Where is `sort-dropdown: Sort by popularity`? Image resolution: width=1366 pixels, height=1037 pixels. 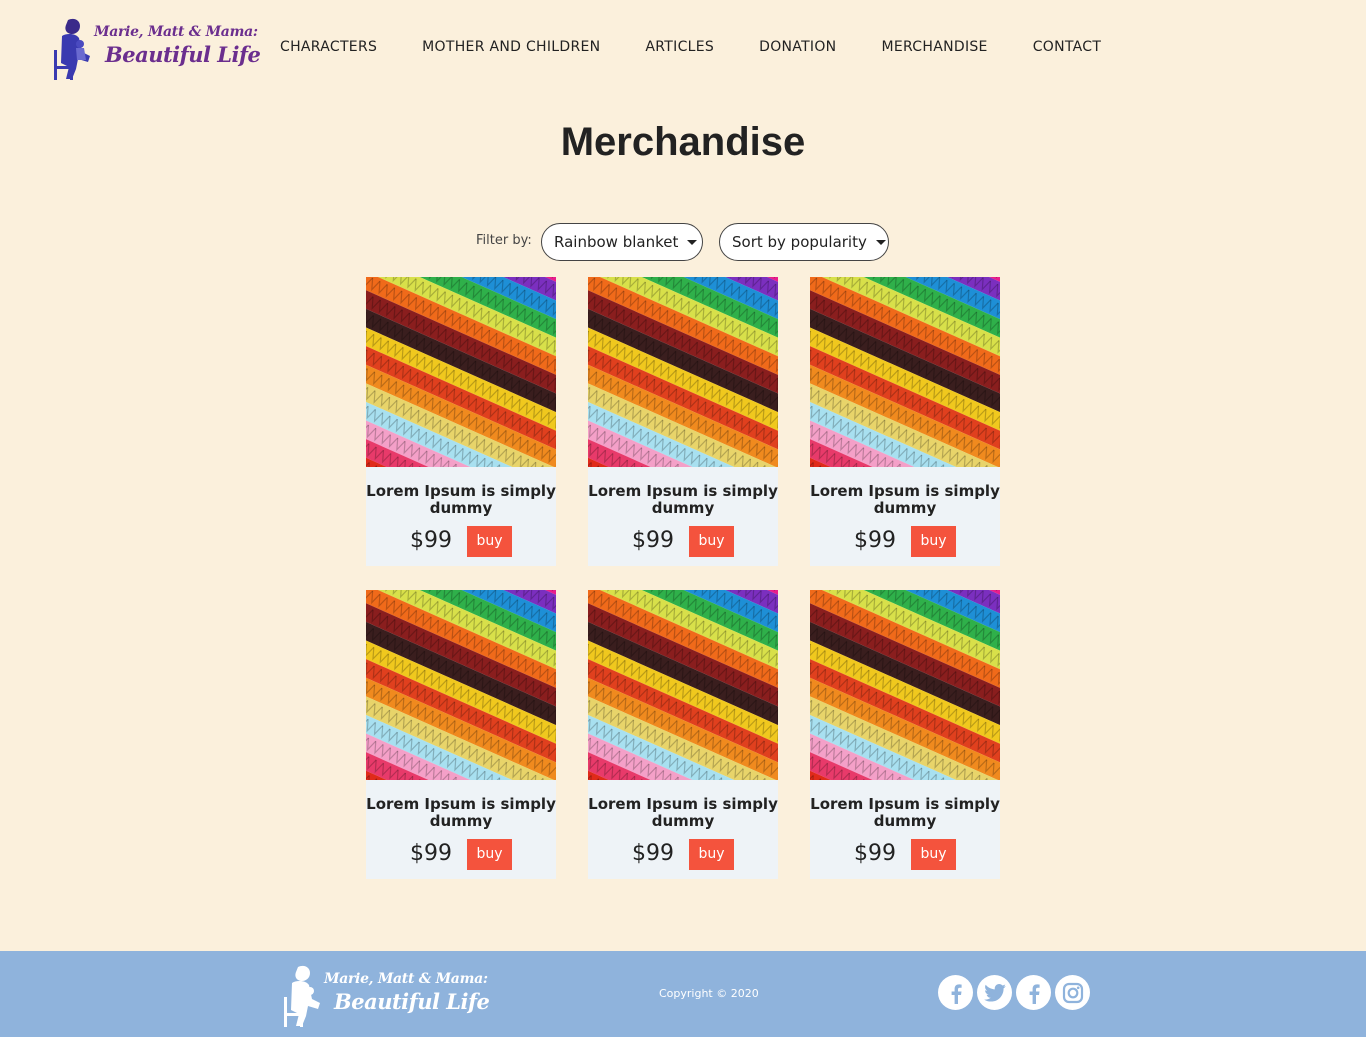
sort-dropdown: Sort by popularity is located at coordinates (804, 242).